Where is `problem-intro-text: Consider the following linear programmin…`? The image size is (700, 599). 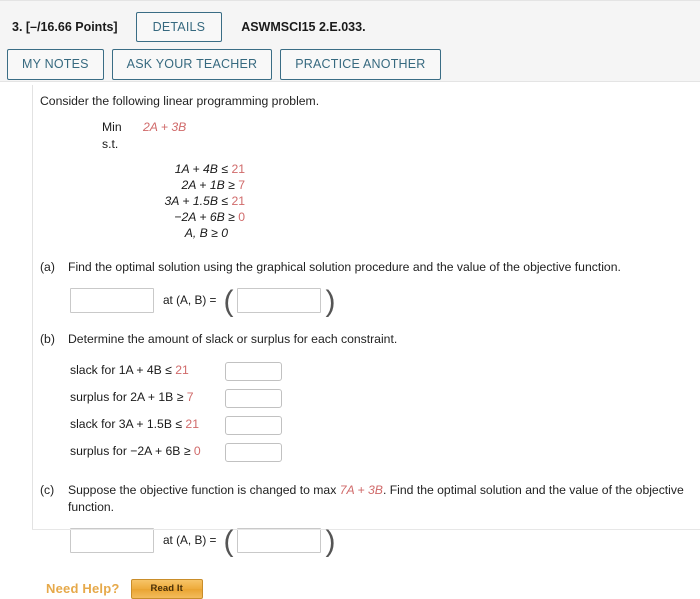
problem-intro-text: Consider the following linear programmin… is located at coordinates (180, 101).